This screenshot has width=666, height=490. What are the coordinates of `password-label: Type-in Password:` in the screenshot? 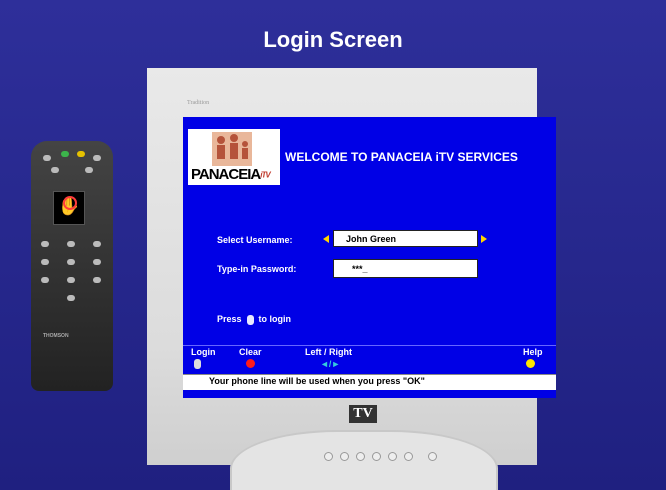 It's located at (257, 269).